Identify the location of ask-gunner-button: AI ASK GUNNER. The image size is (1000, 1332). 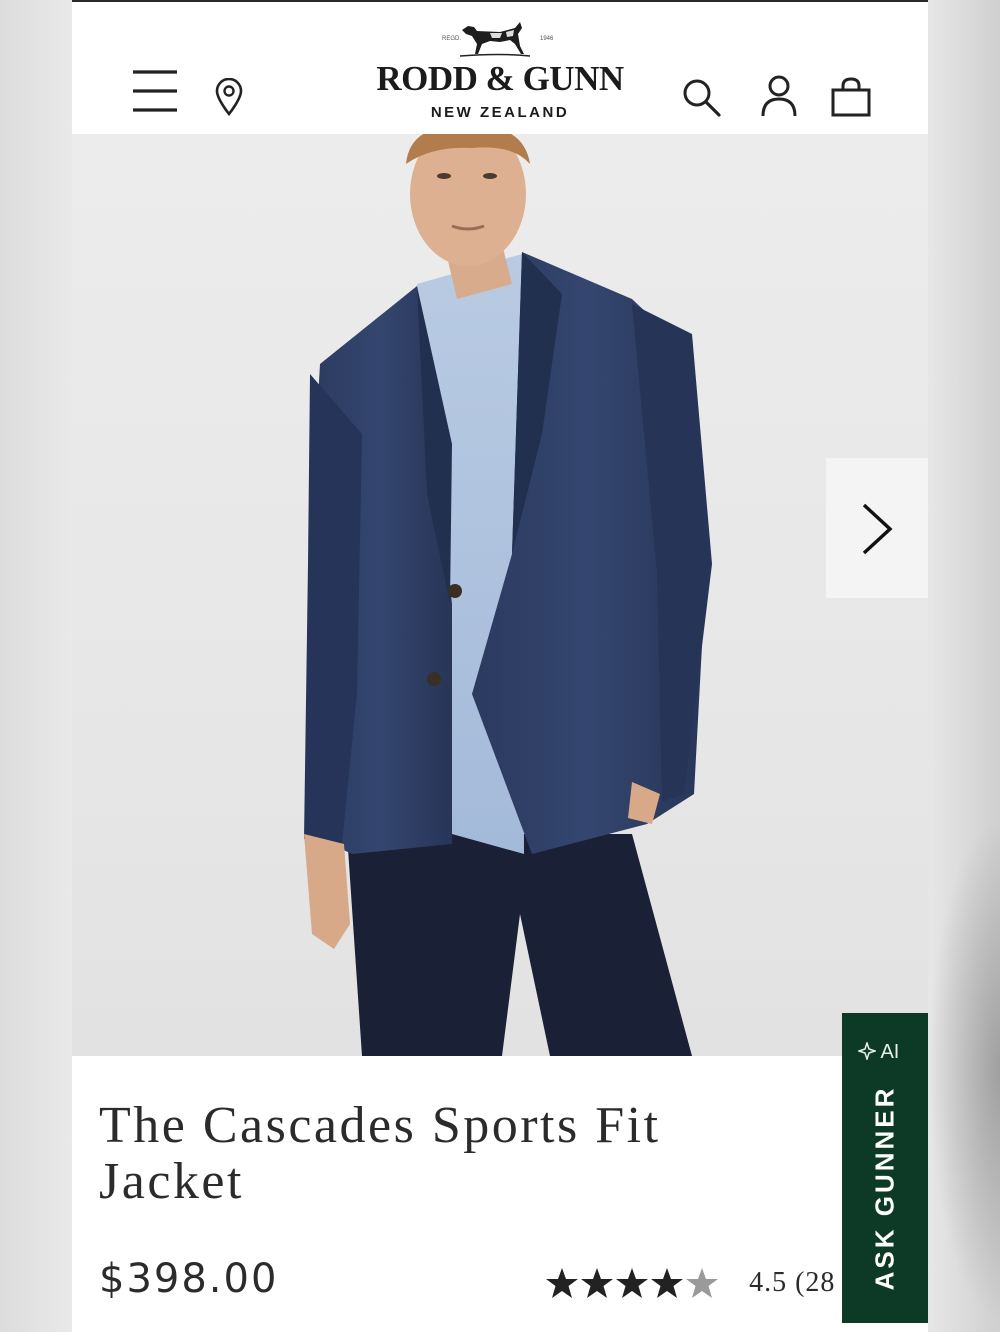
(885, 1168).